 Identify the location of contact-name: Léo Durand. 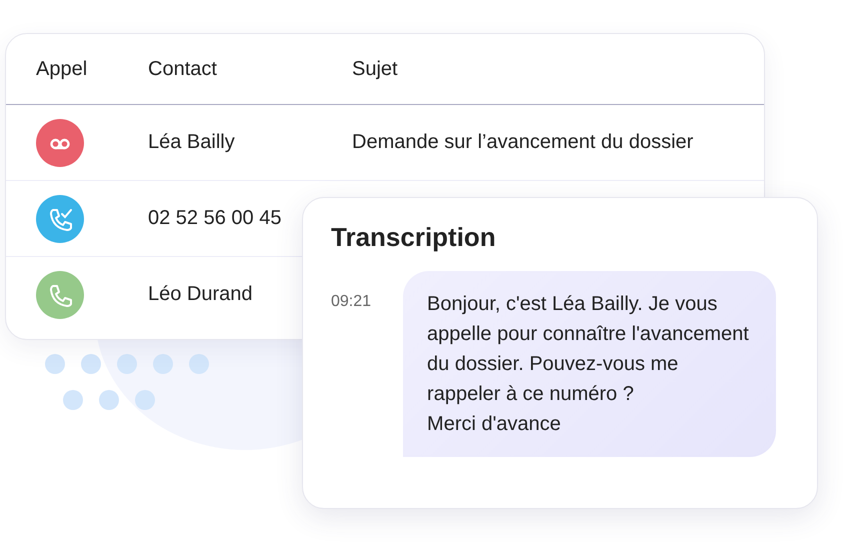
(200, 294).